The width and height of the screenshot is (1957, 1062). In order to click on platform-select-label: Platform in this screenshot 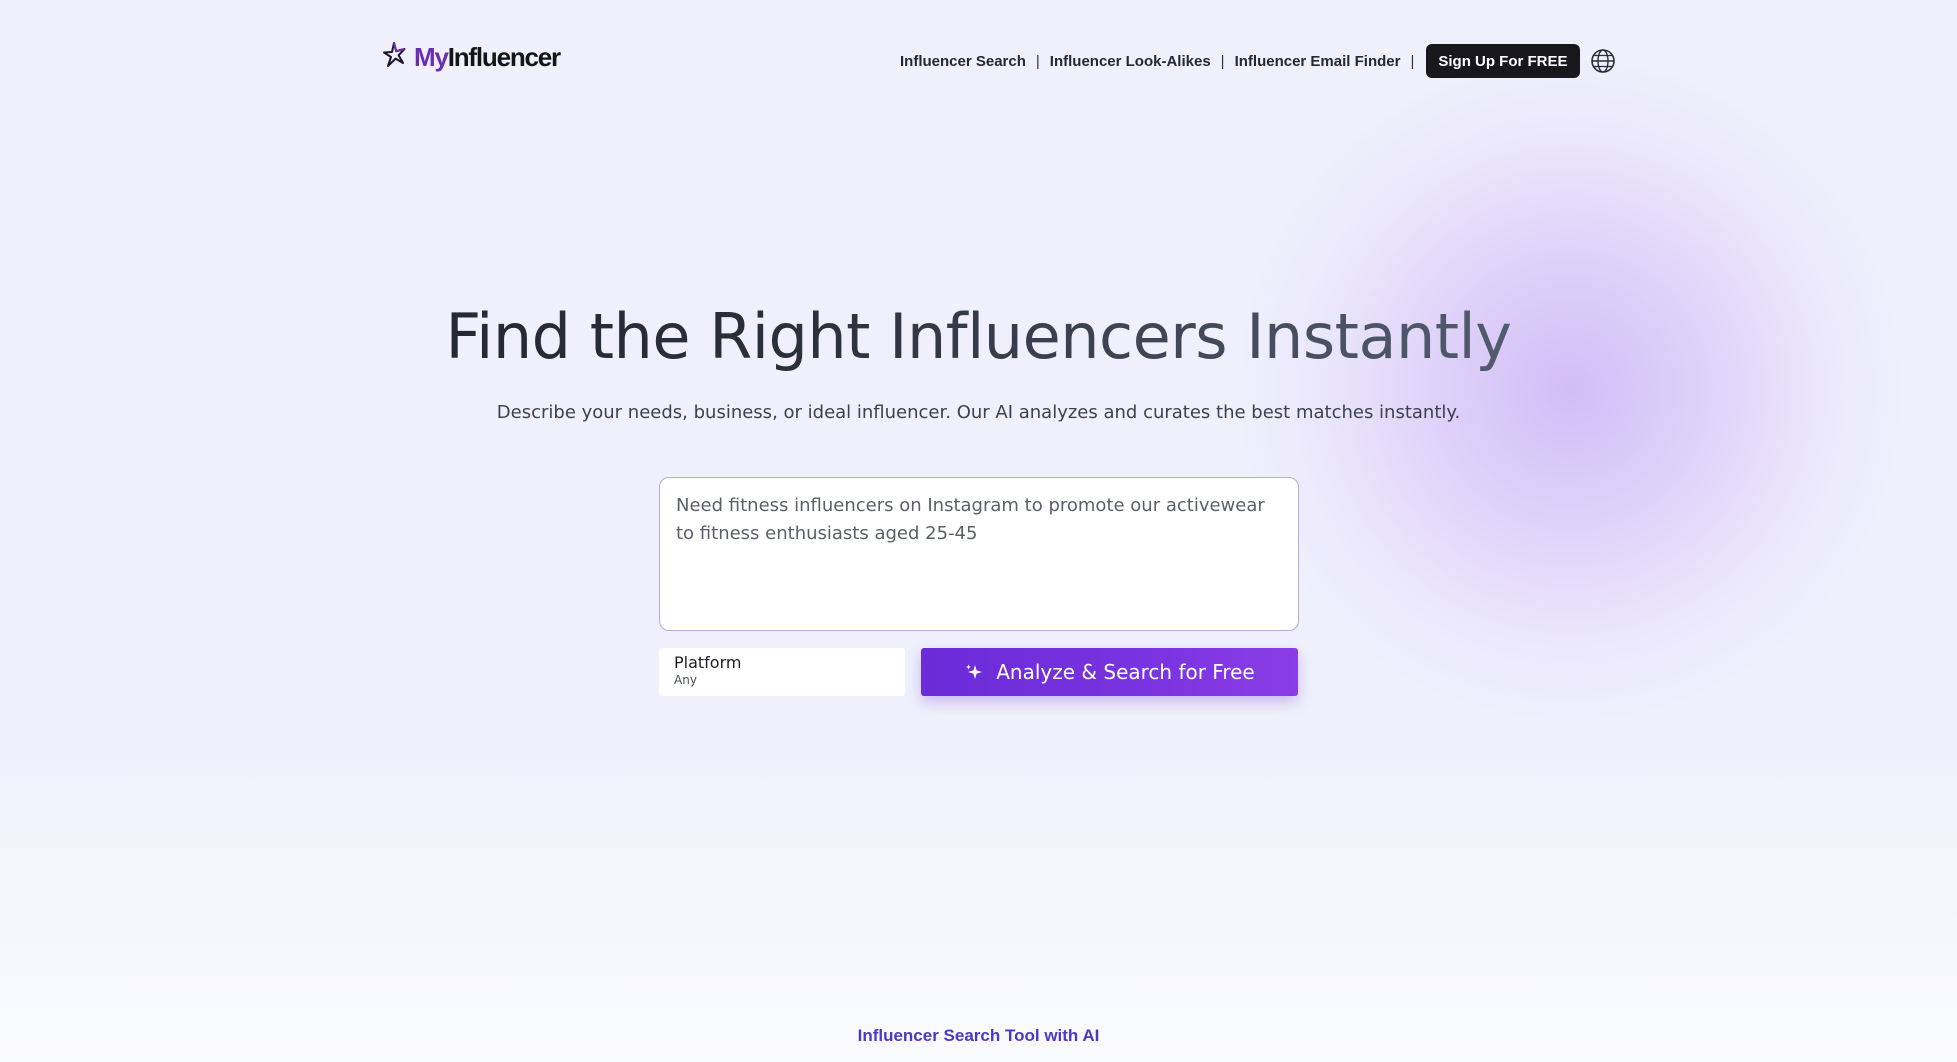, I will do `click(708, 662)`.